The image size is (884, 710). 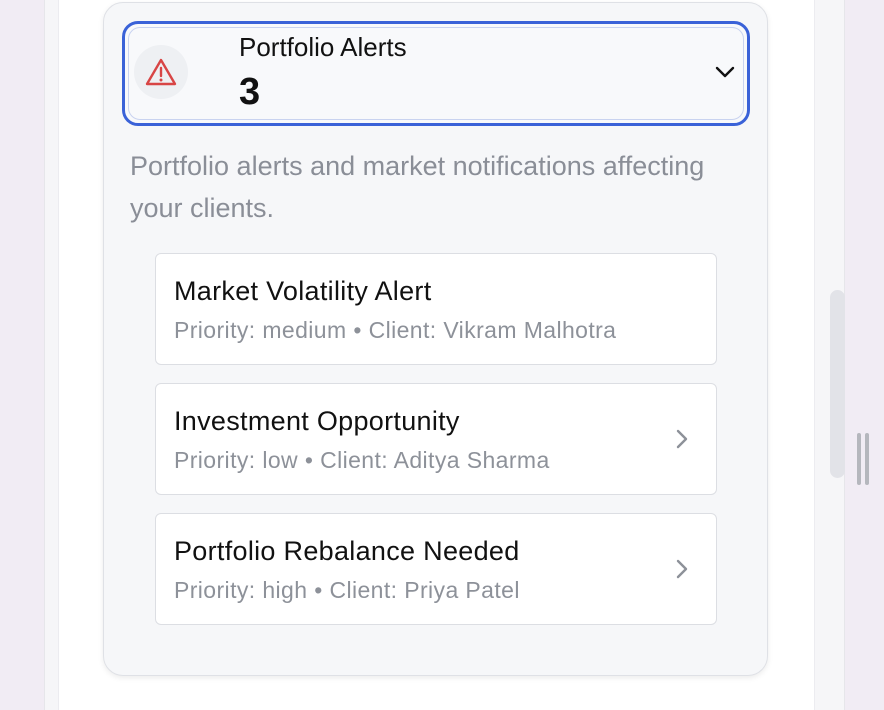 I want to click on resize-handle, so click(x=863, y=459).